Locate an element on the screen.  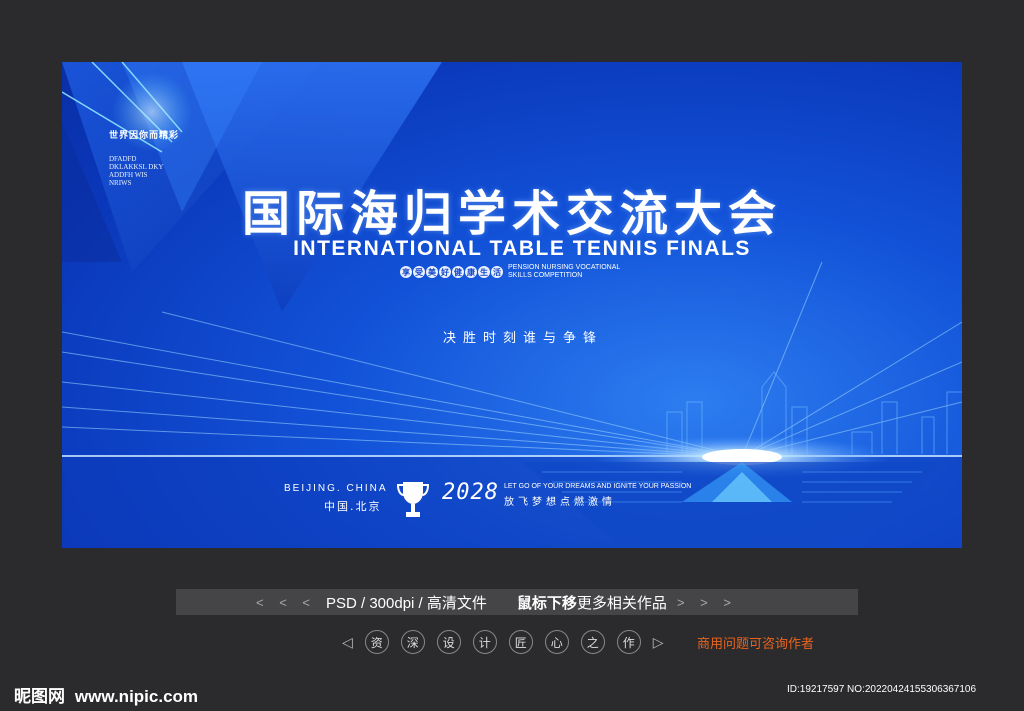
hint-bold: 鼠标下移 is located at coordinates (546, 603).